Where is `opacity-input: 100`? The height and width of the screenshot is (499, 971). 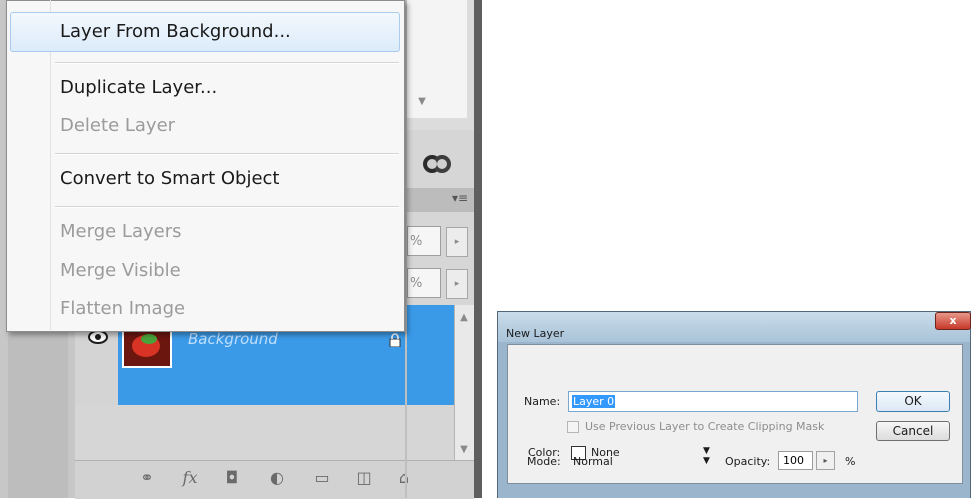 opacity-input: 100 is located at coordinates (795, 460).